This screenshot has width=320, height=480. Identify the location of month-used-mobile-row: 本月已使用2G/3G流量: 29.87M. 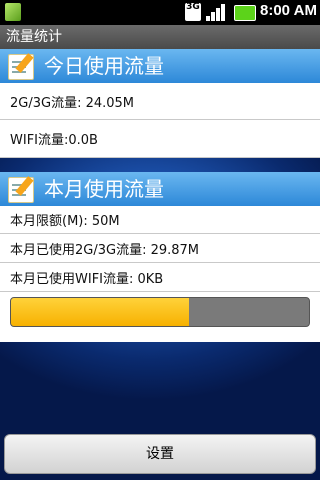
(160, 248).